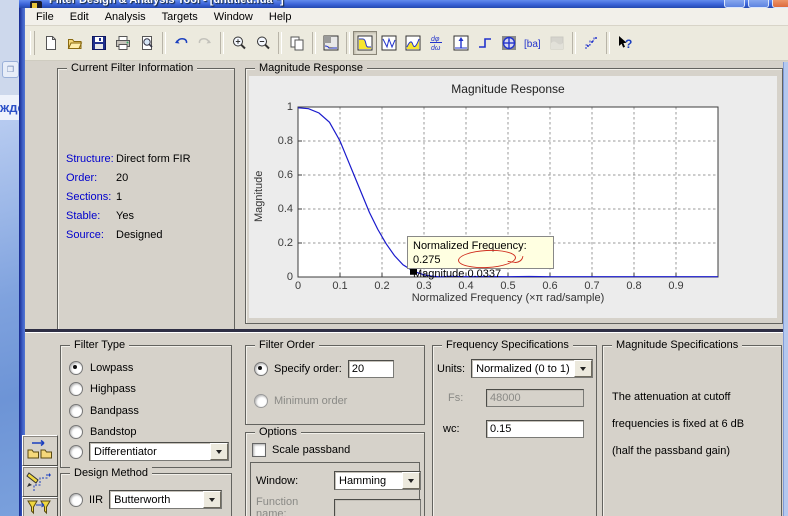  Describe the element at coordinates (239, 43) in the screenshot. I see `zoom-in-icon` at that location.